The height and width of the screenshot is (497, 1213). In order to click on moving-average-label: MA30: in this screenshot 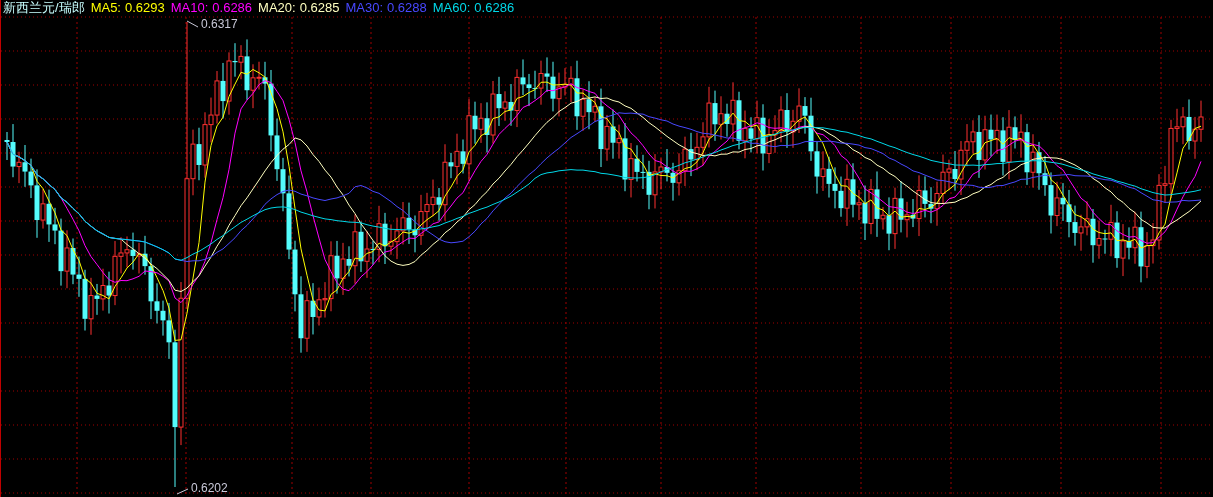, I will do `click(364, 8)`.